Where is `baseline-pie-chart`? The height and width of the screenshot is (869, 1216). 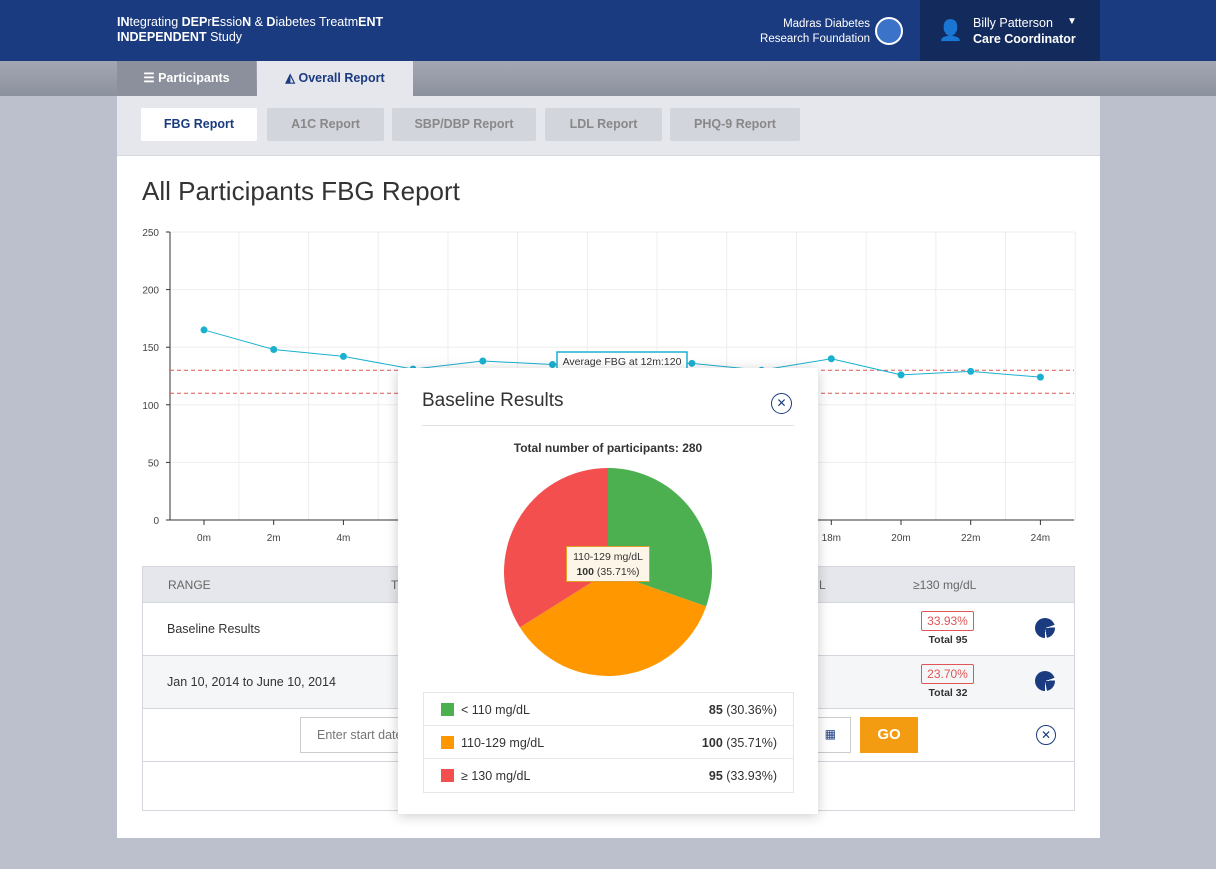 baseline-pie-chart is located at coordinates (608, 572).